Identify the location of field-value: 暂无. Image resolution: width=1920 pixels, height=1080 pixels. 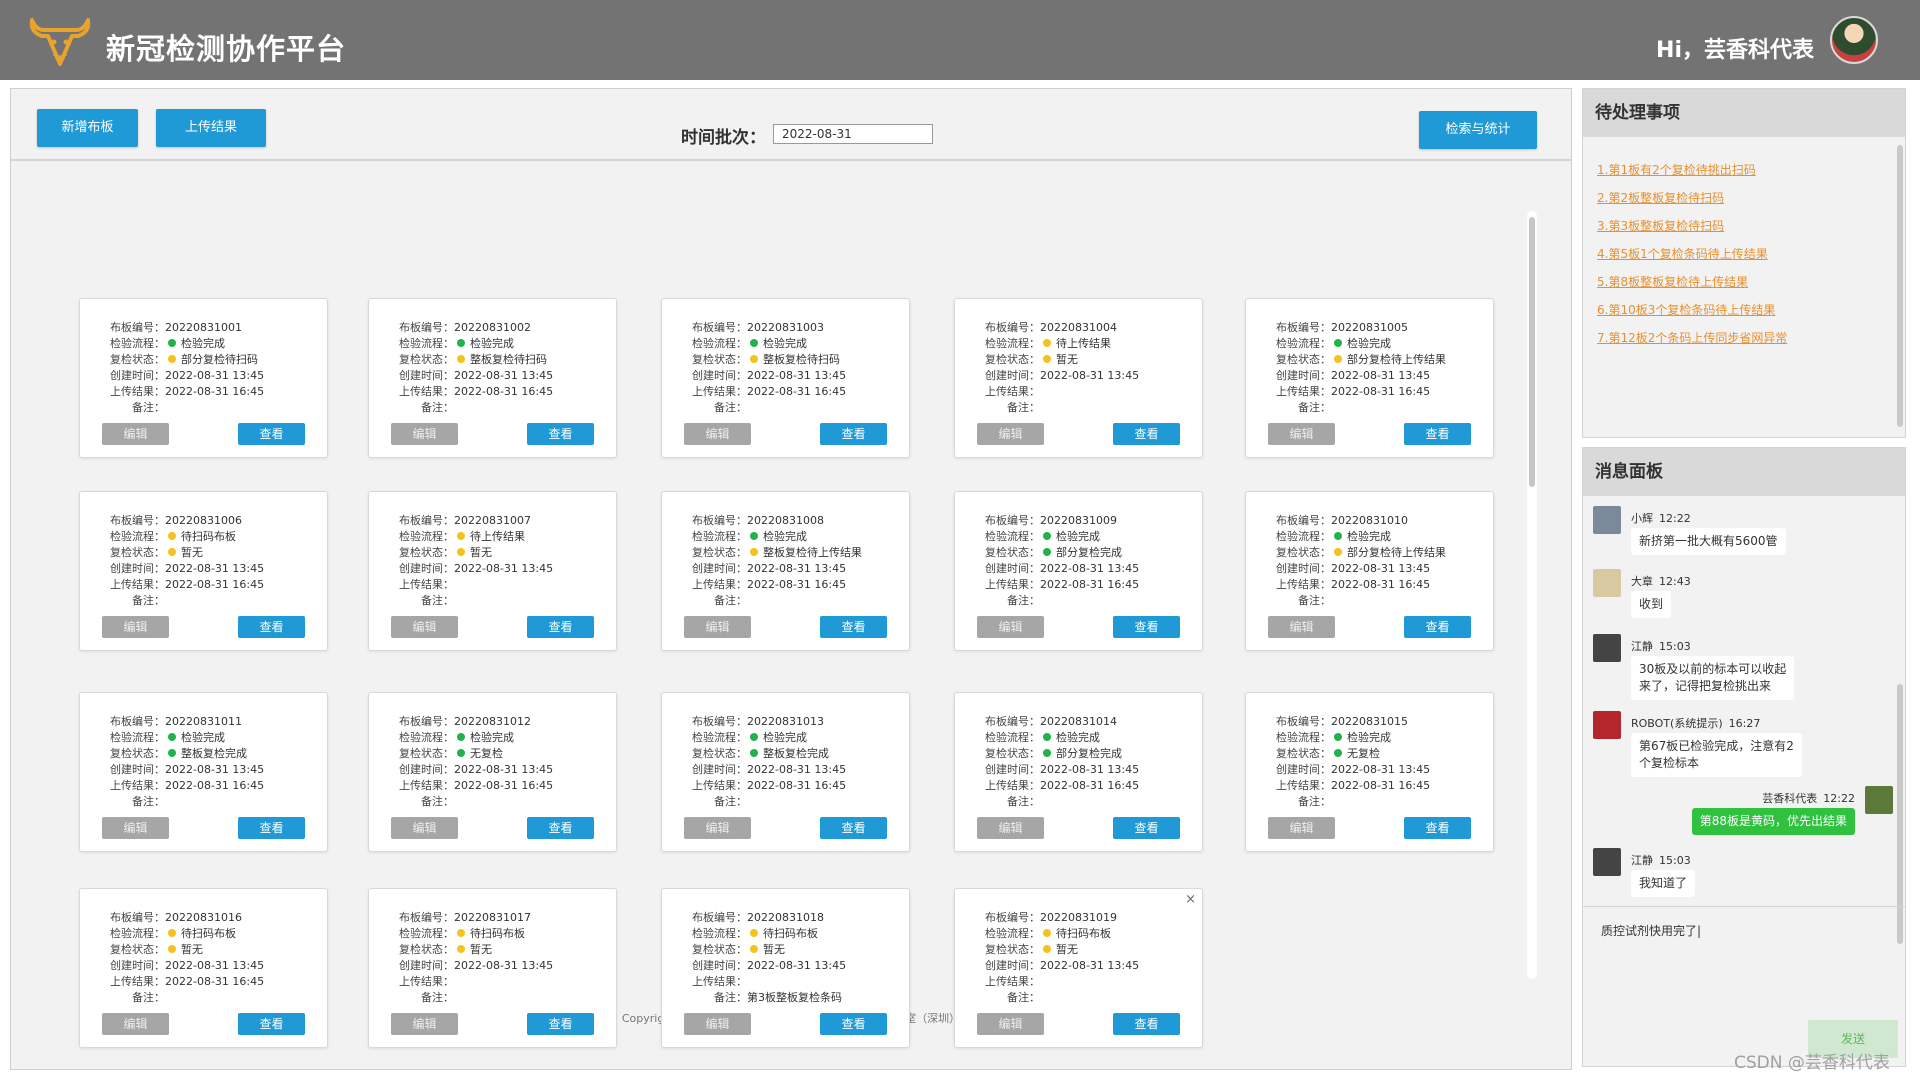
(481, 949).